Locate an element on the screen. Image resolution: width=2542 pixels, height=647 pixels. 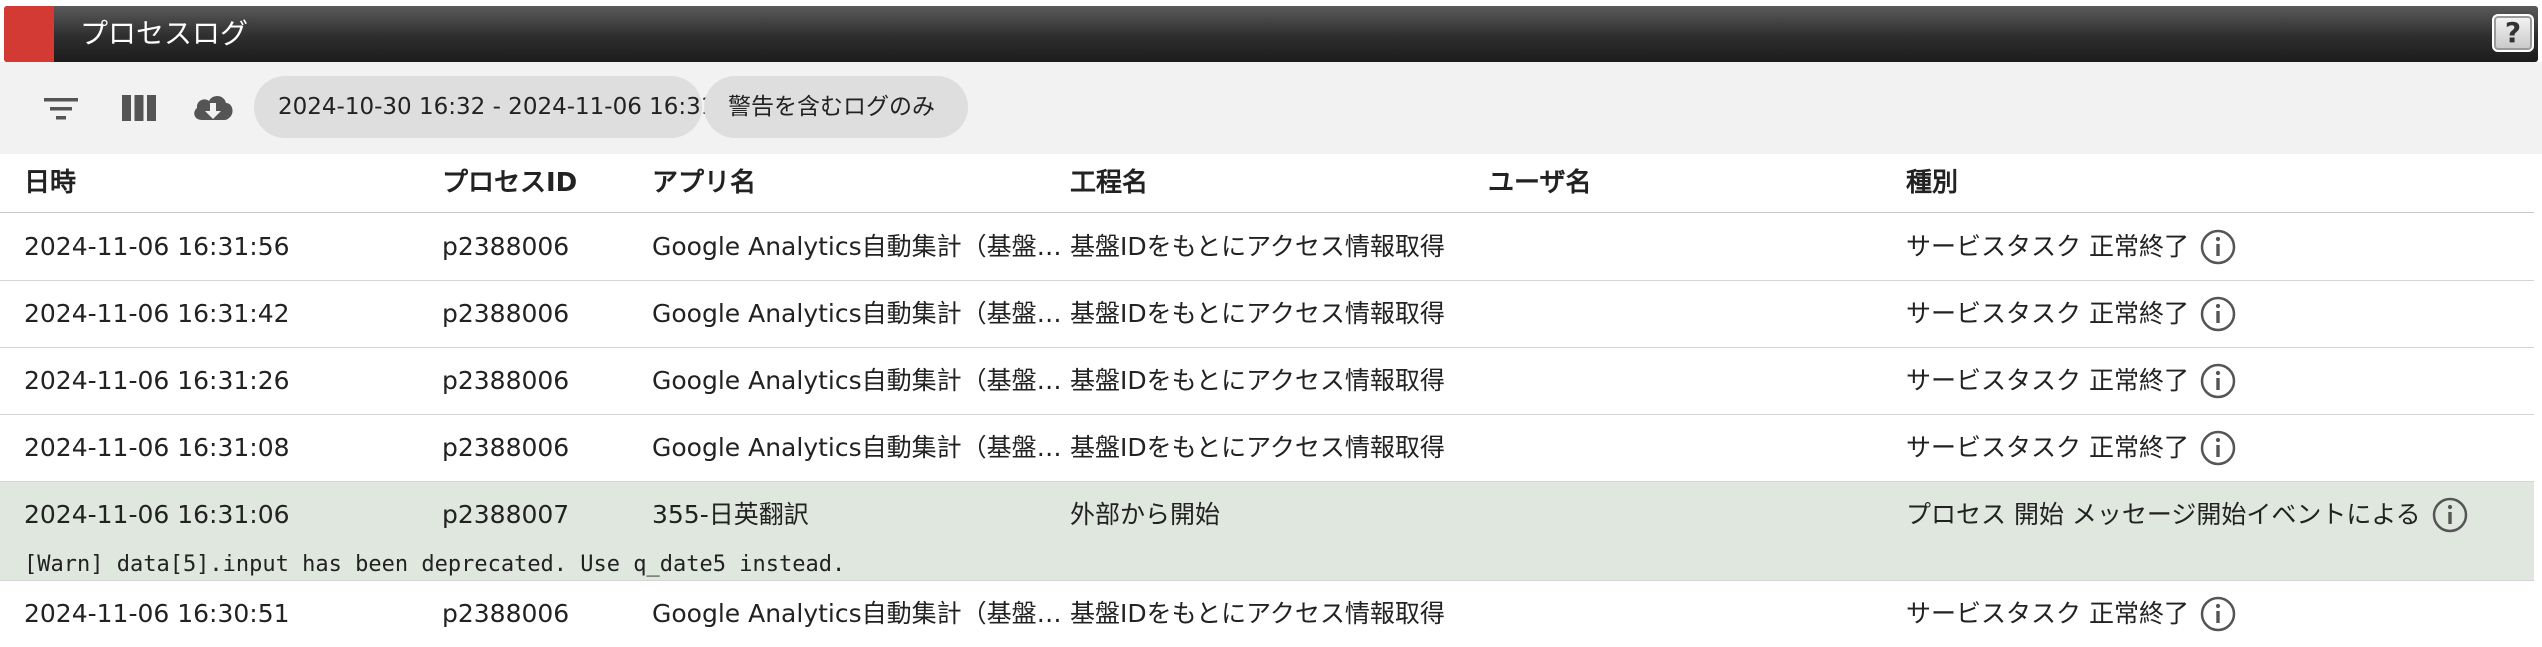
columns-icon is located at coordinates (139, 108).